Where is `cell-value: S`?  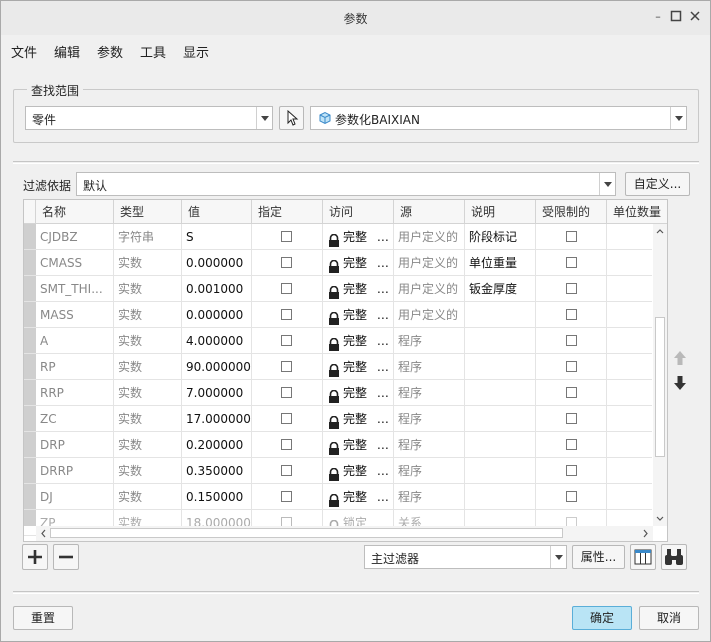
cell-value: S is located at coordinates (217, 237).